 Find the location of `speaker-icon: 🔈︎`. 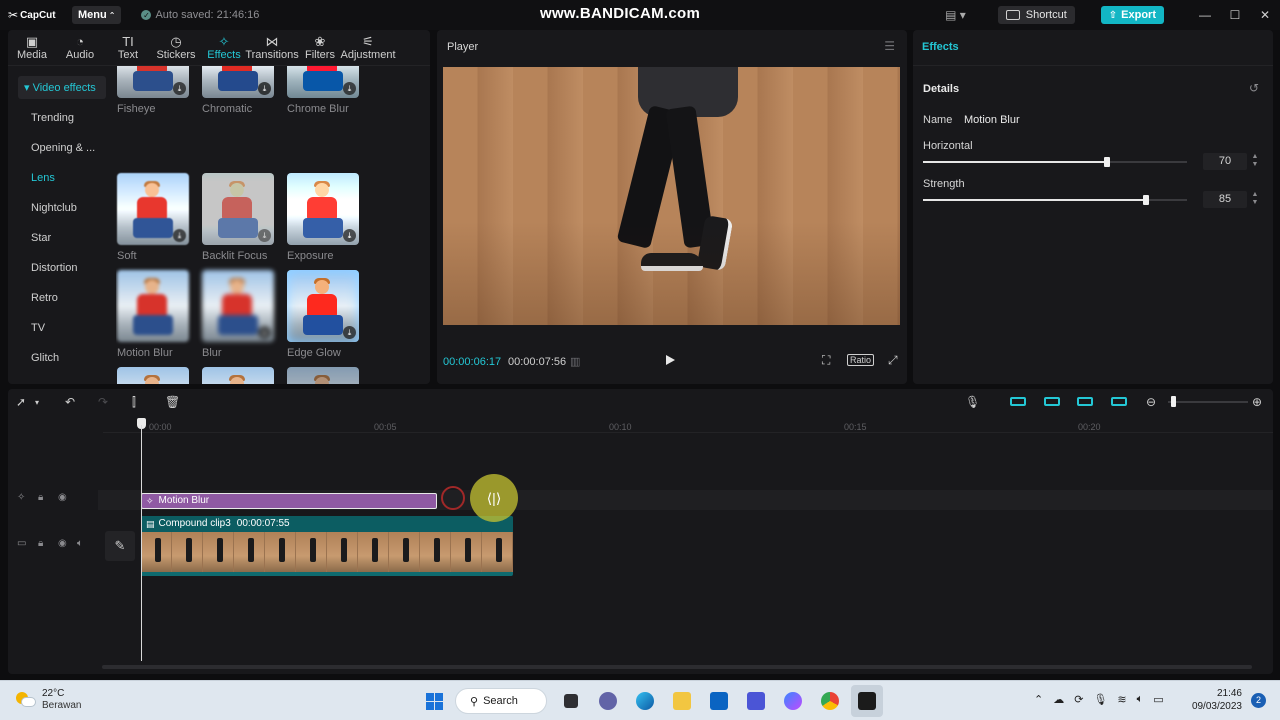

speaker-icon: 🔈︎ is located at coordinates (80, 543).